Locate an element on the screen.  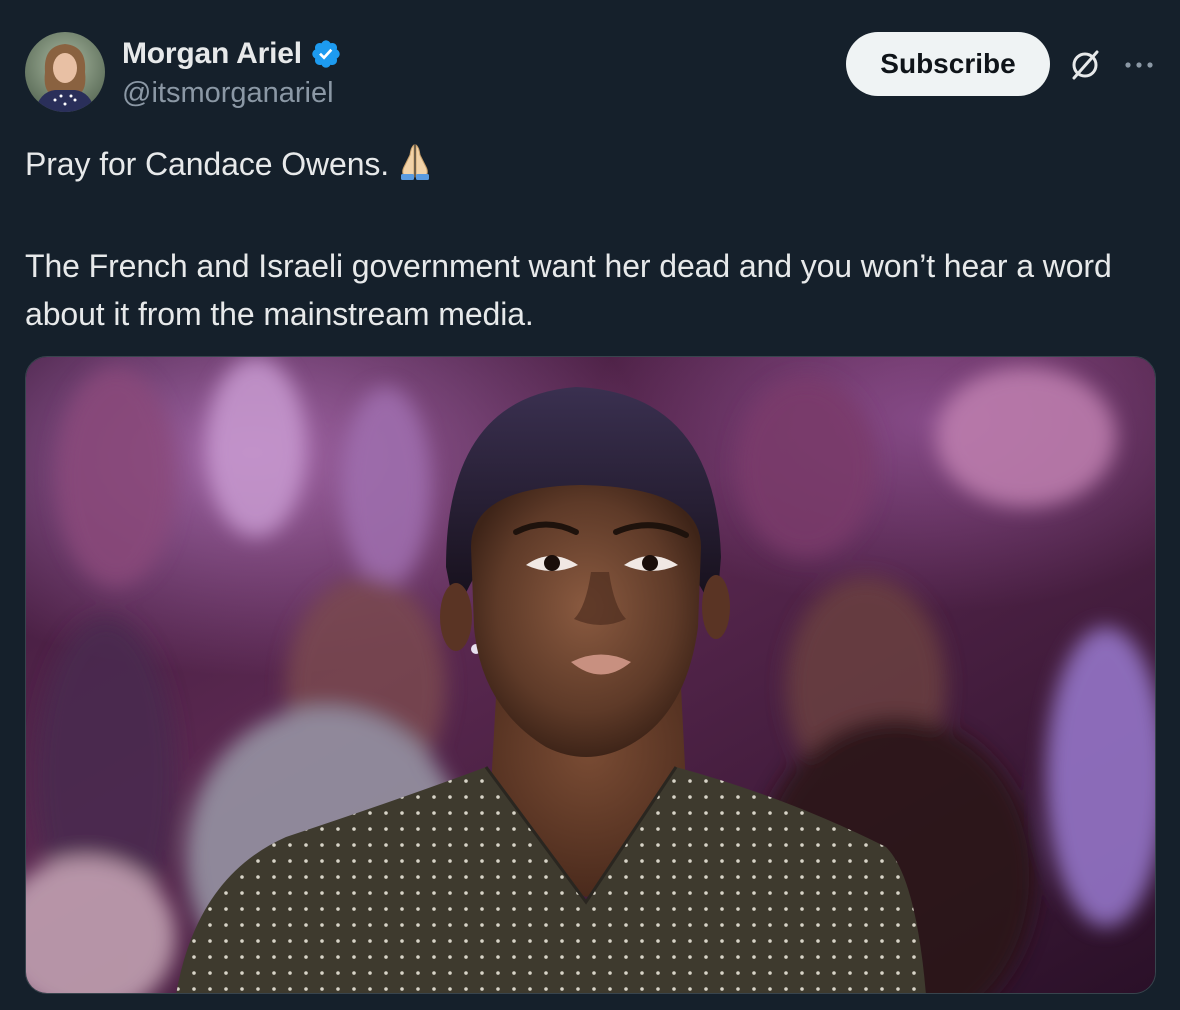
folded-hands-emoji-icon is located at coordinates (415, 167).